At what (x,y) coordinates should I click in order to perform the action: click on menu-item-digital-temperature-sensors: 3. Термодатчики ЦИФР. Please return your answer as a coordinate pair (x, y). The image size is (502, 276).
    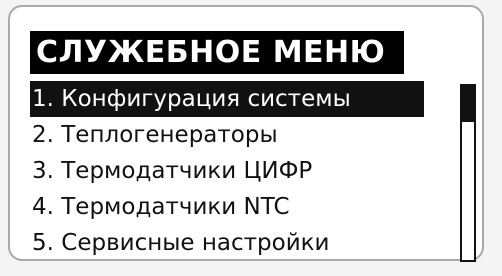
    Looking at the image, I should click on (230, 171).